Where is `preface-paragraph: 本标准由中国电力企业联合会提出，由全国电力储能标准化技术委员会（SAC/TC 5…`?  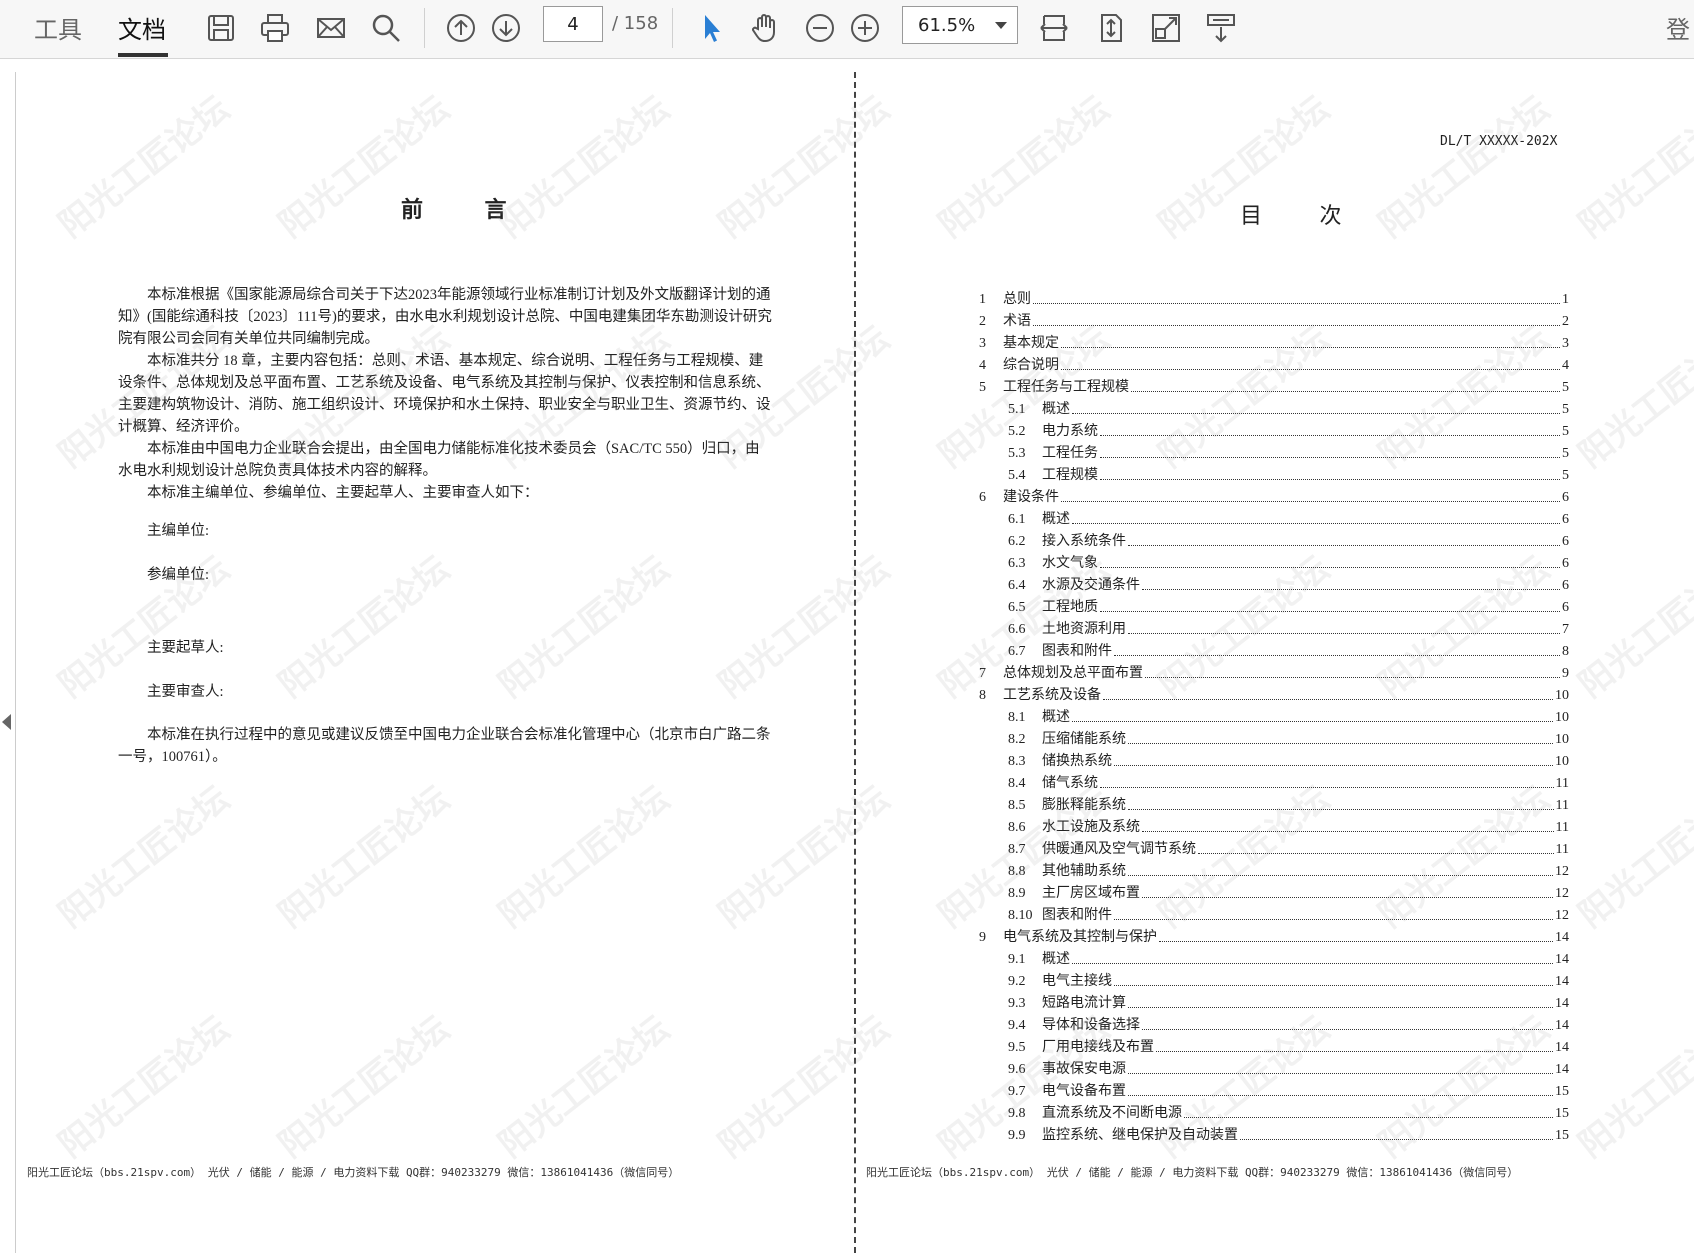 preface-paragraph: 本标准由中国电力企业联合会提出，由全国电力储能标准化技术委员会（SAC/TC 5… is located at coordinates (439, 460).